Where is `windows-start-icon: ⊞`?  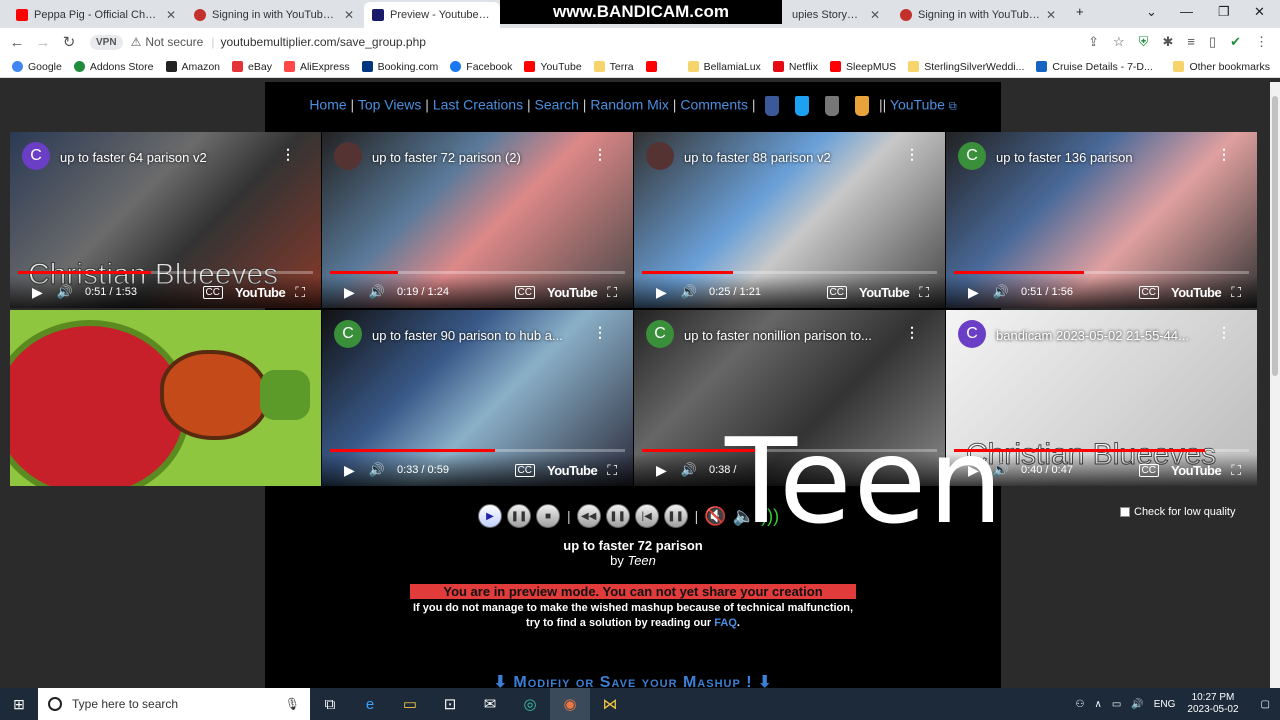
windows-start-icon: ⊞ is located at coordinates (19, 704).